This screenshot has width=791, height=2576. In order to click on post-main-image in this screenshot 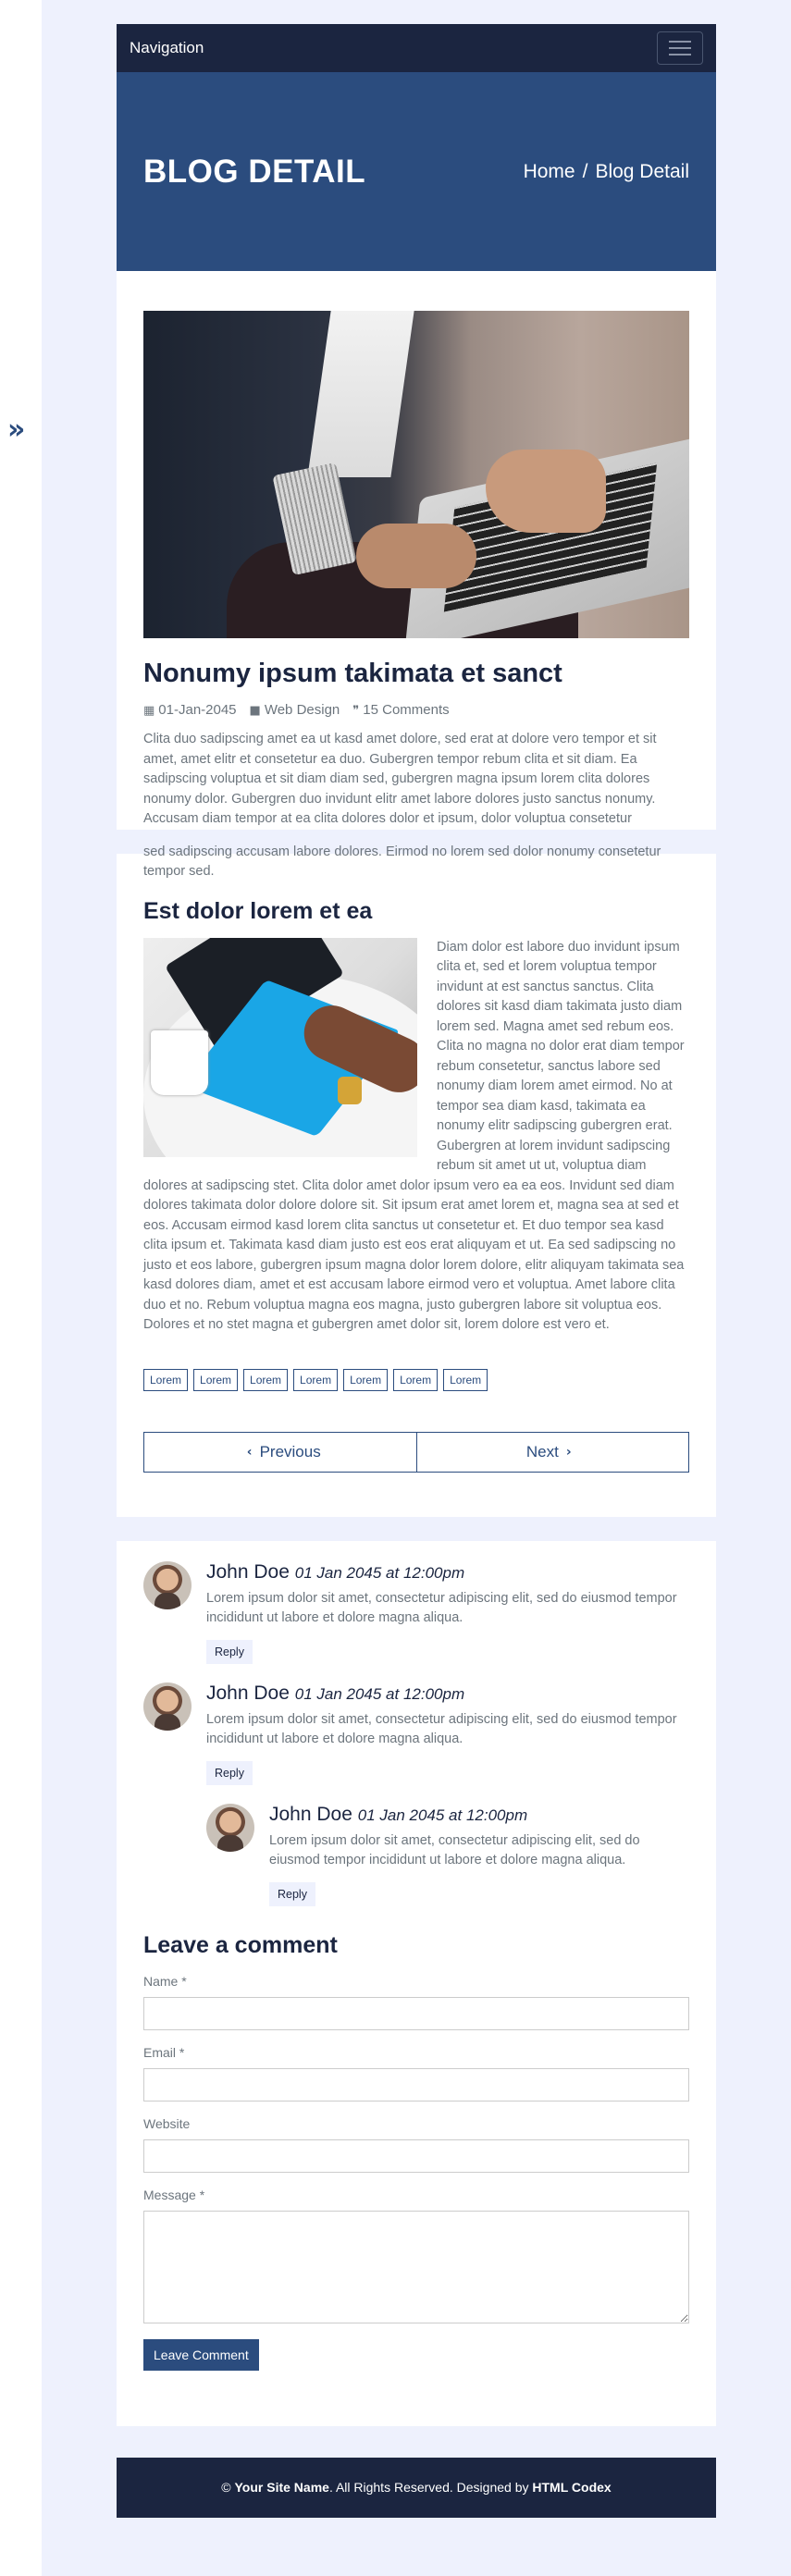, I will do `click(416, 474)`.